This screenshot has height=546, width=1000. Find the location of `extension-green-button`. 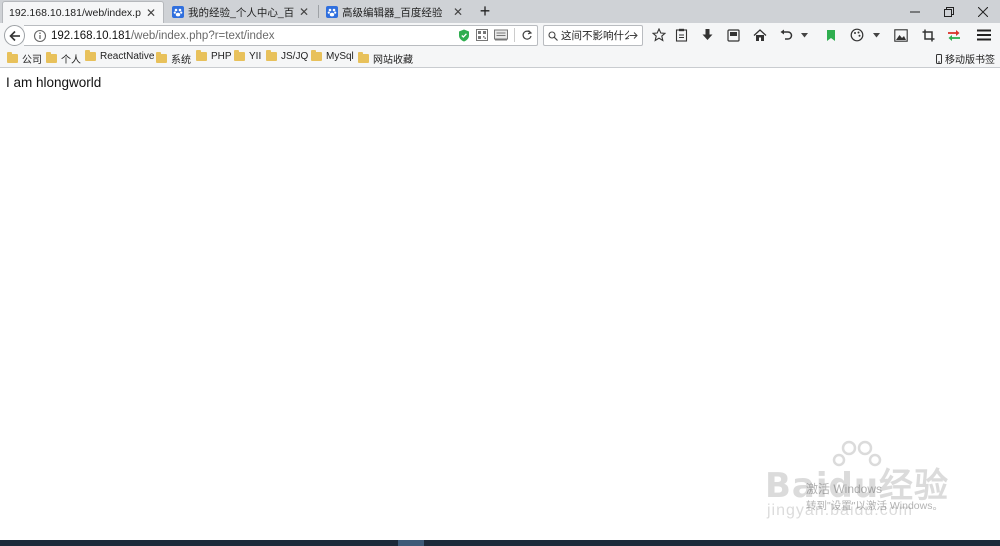

extension-green-button is located at coordinates (831, 35).